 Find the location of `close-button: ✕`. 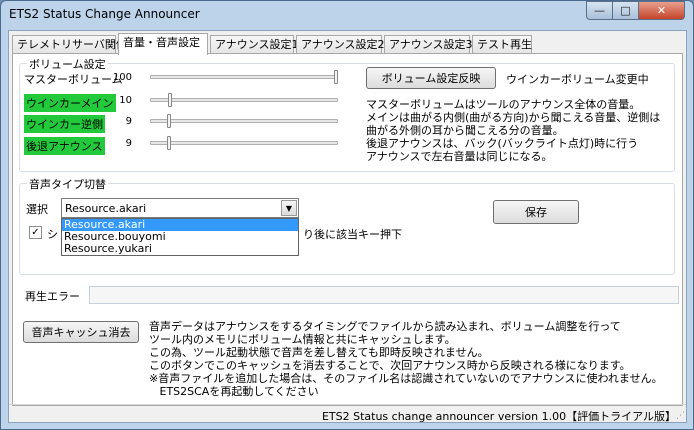

close-button: ✕ is located at coordinates (661, 10).